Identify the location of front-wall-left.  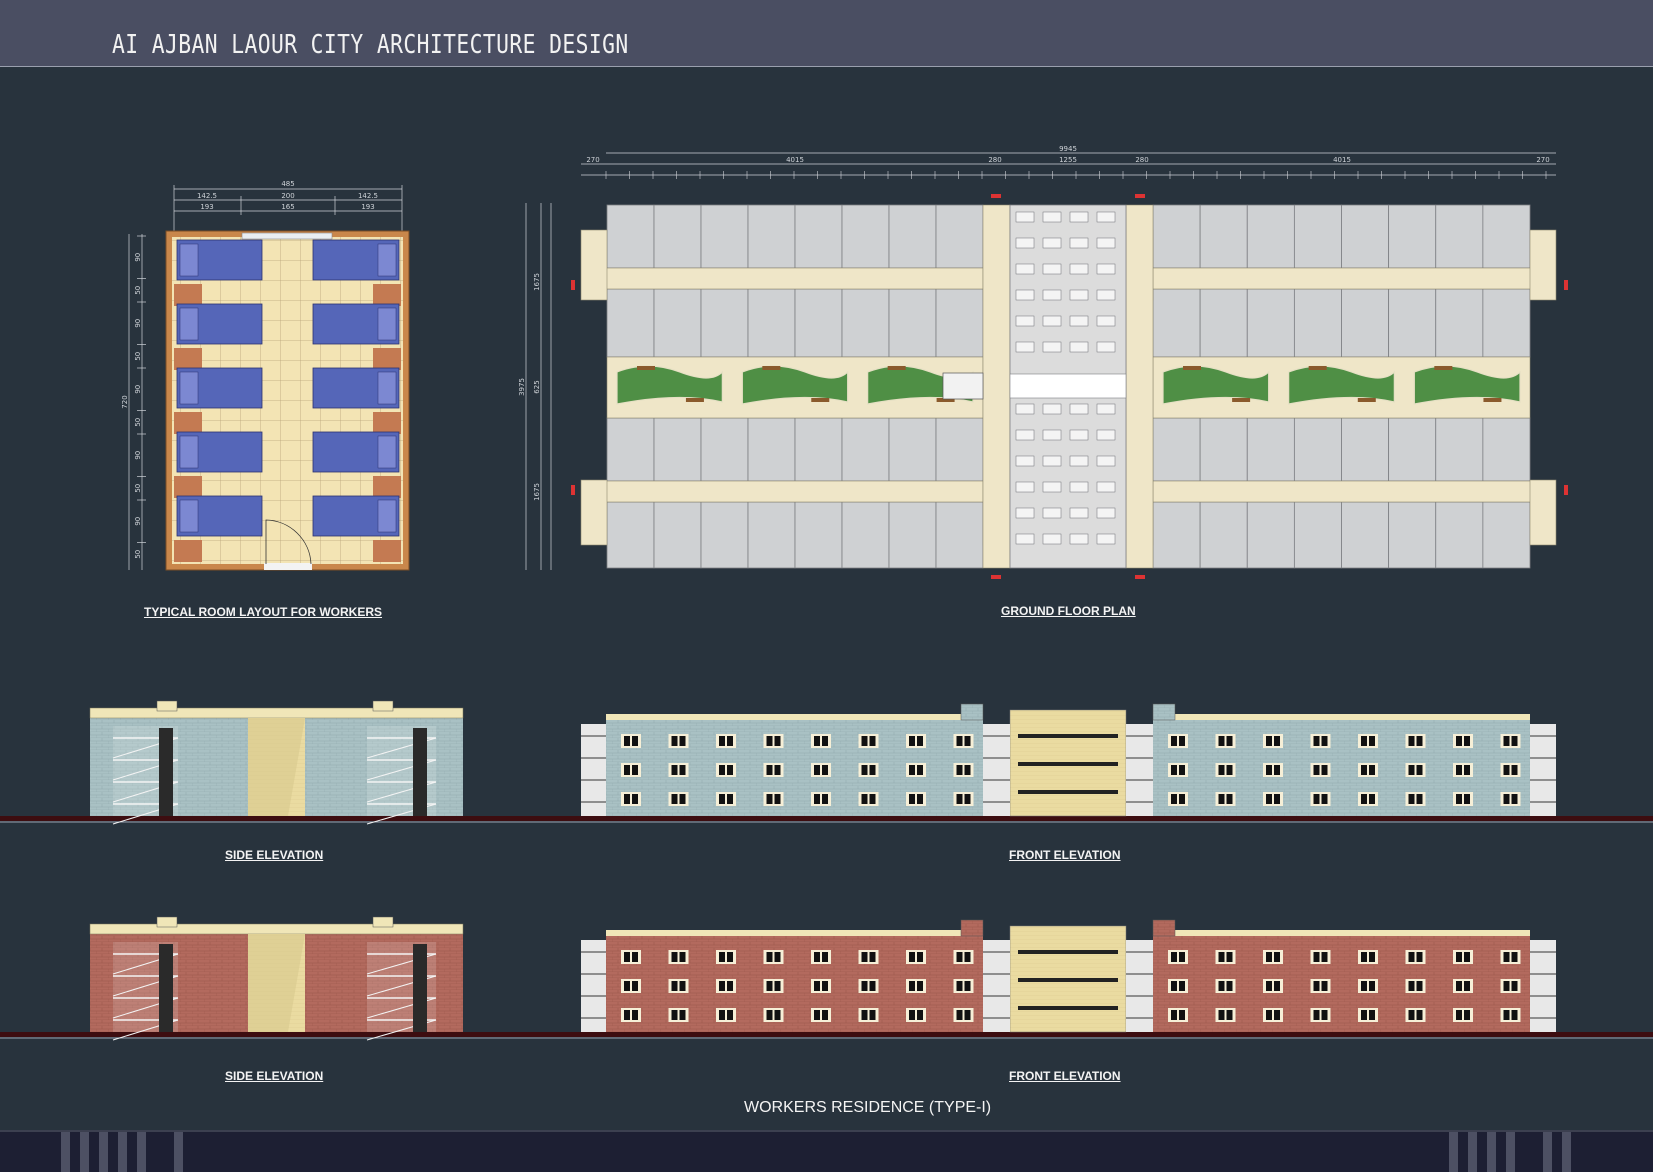
(794, 983).